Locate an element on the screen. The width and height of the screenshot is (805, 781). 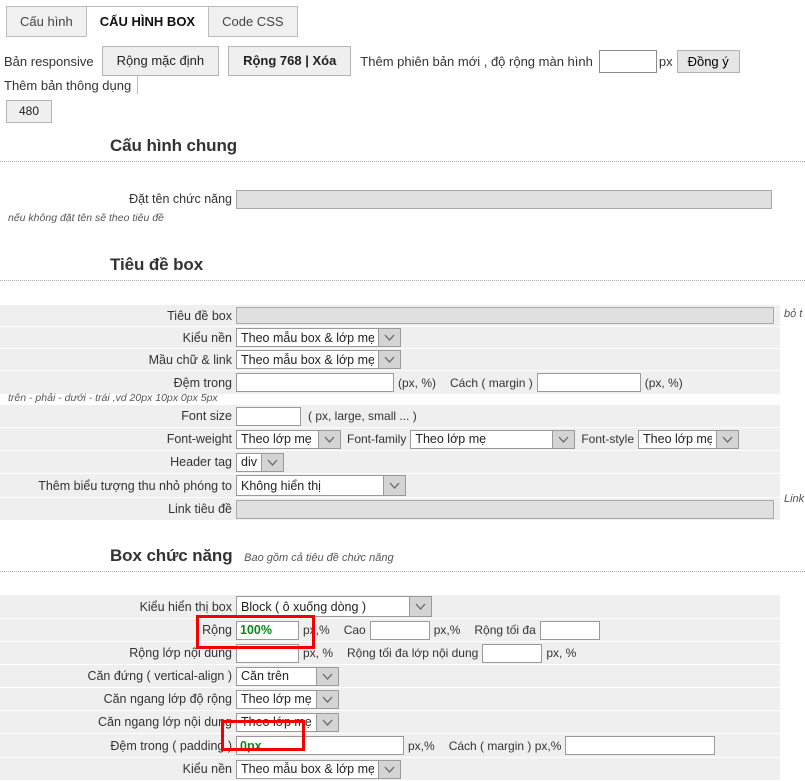
max-width-input is located at coordinates (569, 630).